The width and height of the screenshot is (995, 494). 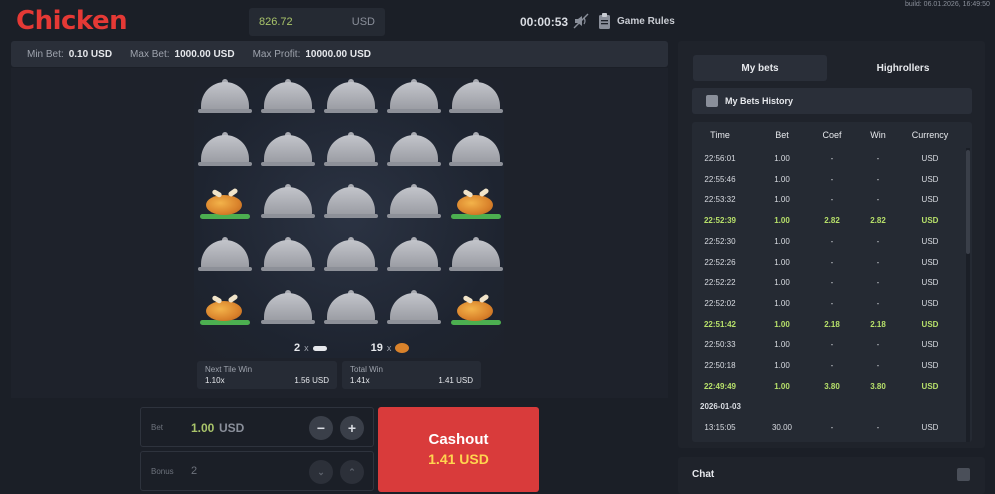 What do you see at coordinates (150, 54) in the screenshot?
I see `max-bet-label: Max Bet:` at bounding box center [150, 54].